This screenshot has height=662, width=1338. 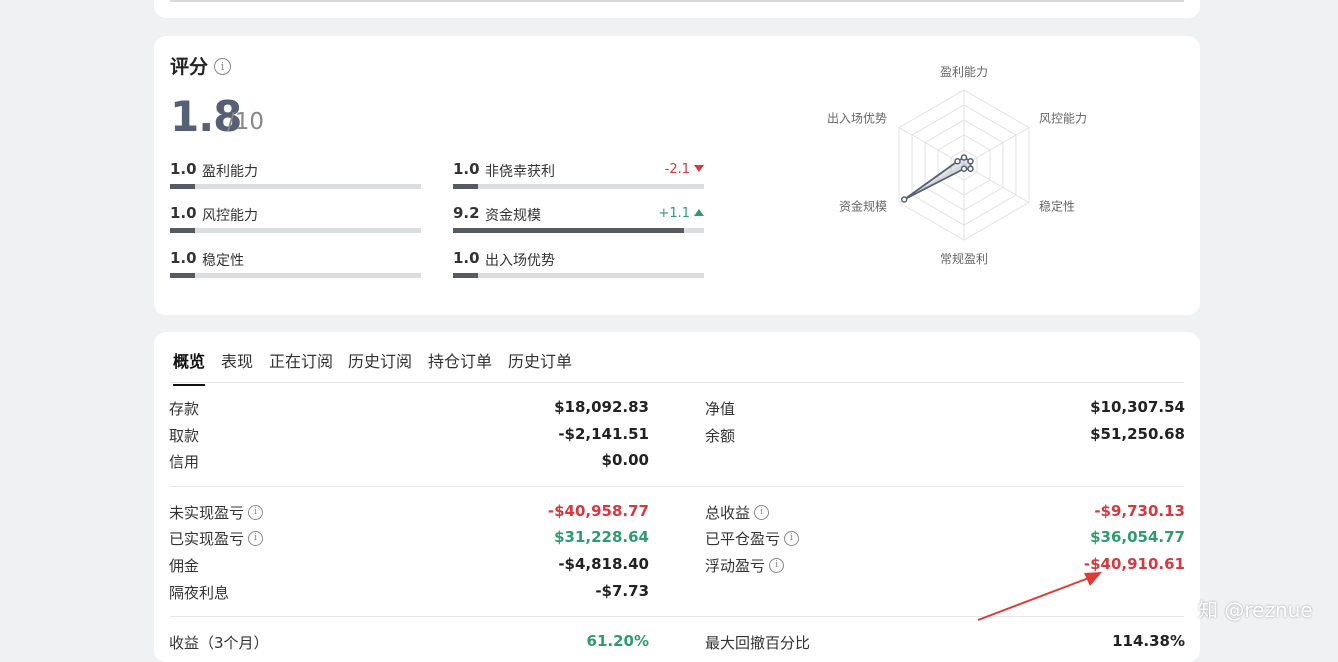 I want to click on score-denominator: /10, so click(x=246, y=122).